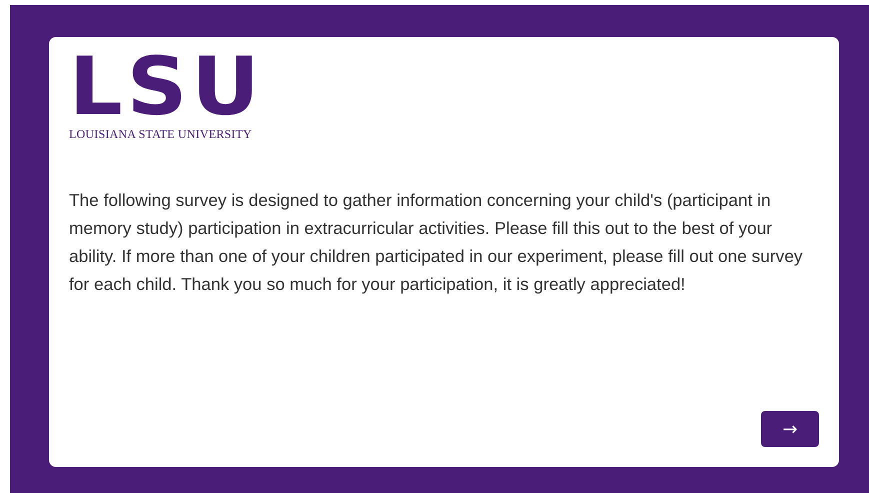 This screenshot has width=869, height=493. Describe the element at coordinates (790, 429) in the screenshot. I see `next-button: →` at that location.